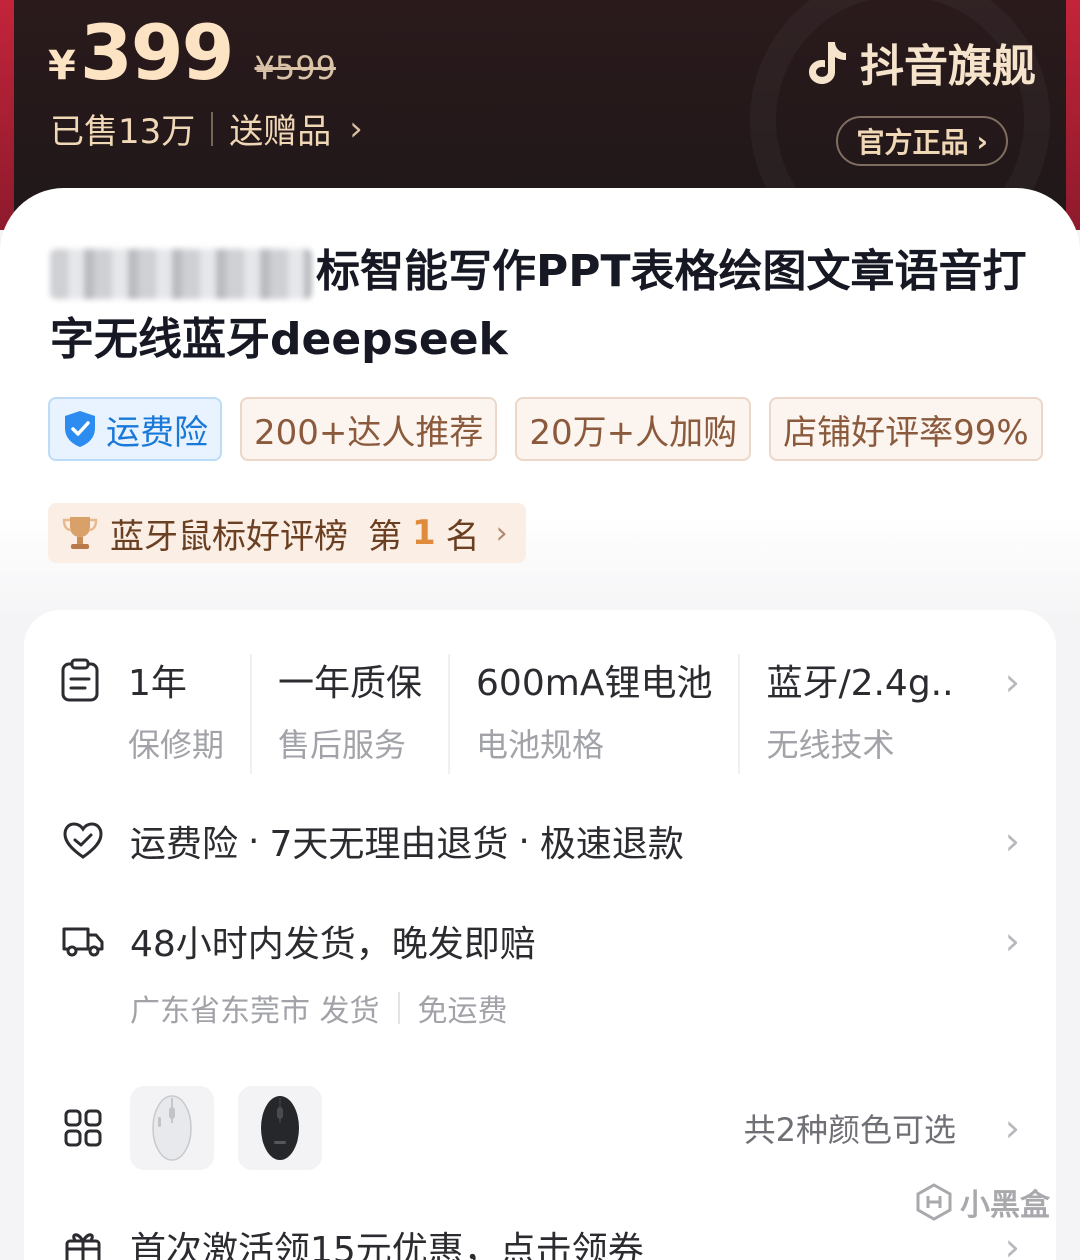 This screenshot has width=1080, height=1260. What do you see at coordinates (83, 1128) in the screenshot?
I see `grid-icon` at bounding box center [83, 1128].